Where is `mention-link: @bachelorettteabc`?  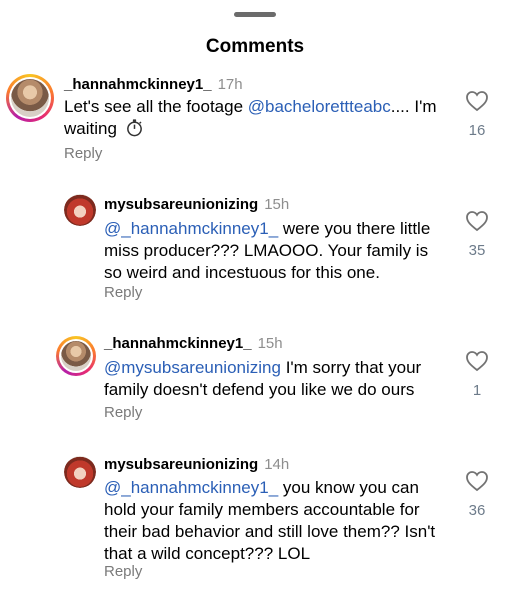
mention-link: @bachelorettteabc is located at coordinates (319, 106).